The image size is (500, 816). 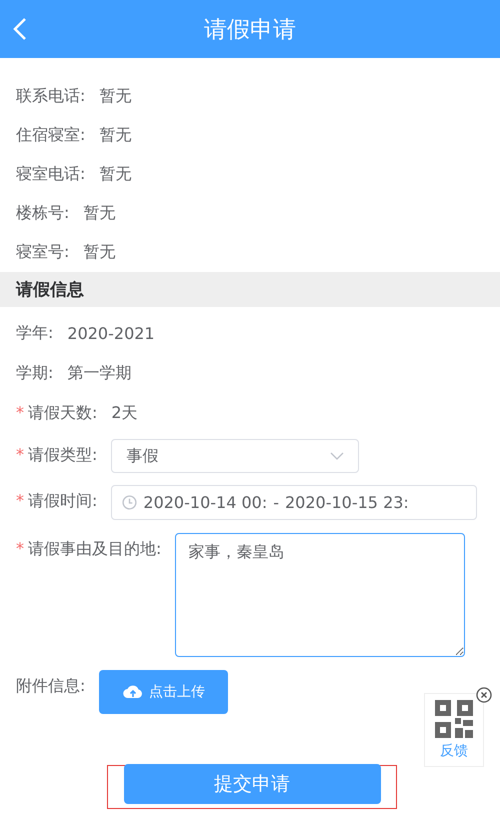 What do you see at coordinates (111, 333) in the screenshot?
I see `field-value: 2020-2021` at bounding box center [111, 333].